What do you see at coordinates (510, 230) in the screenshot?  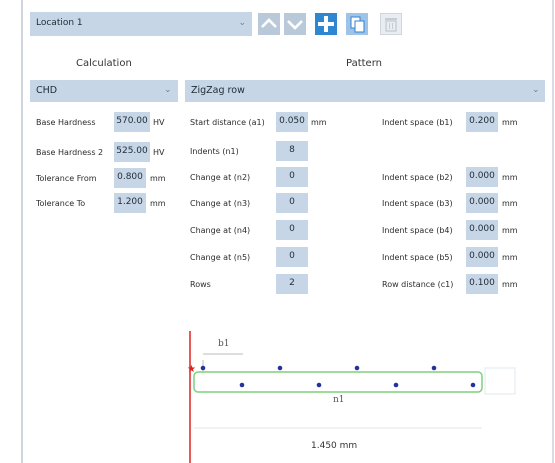 I see `indent-space-b4-unit: mm` at bounding box center [510, 230].